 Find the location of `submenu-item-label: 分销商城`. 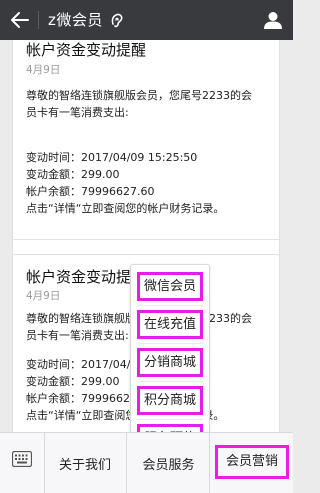

submenu-item-label: 分销商城 is located at coordinates (169, 362).